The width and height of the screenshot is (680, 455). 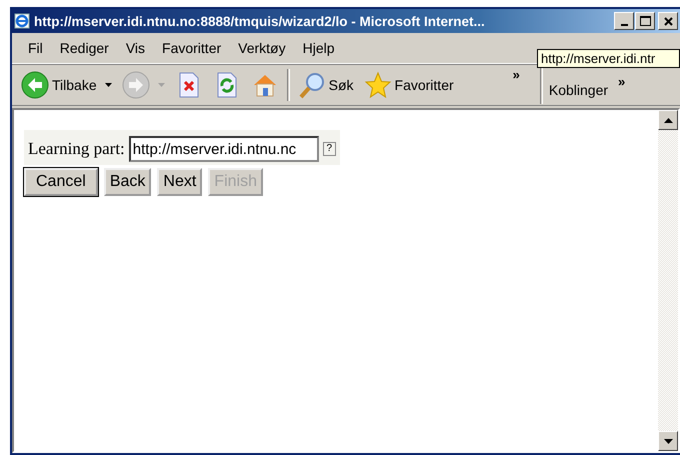 I want to click on url-field: http://mserver.idi.ntnu.nc, so click(x=223, y=149).